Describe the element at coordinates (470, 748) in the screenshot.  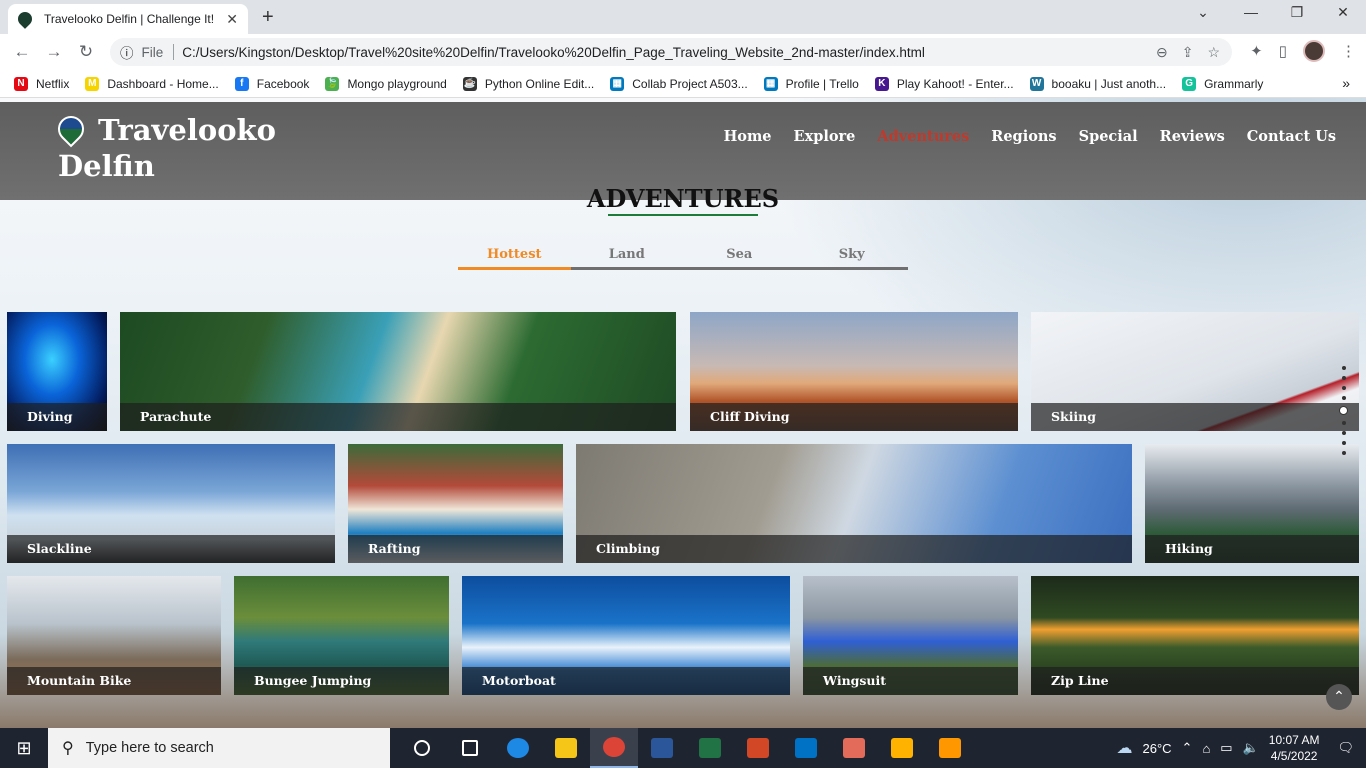
I see `taskbar-app-widgets` at that location.